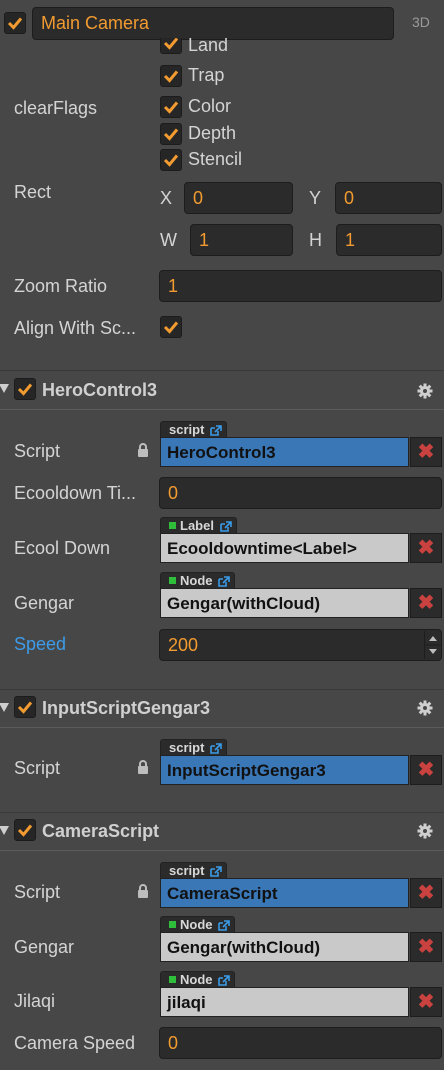 The width and height of the screenshot is (444, 1070). I want to click on input-script-remove-icon: ✖, so click(426, 770).